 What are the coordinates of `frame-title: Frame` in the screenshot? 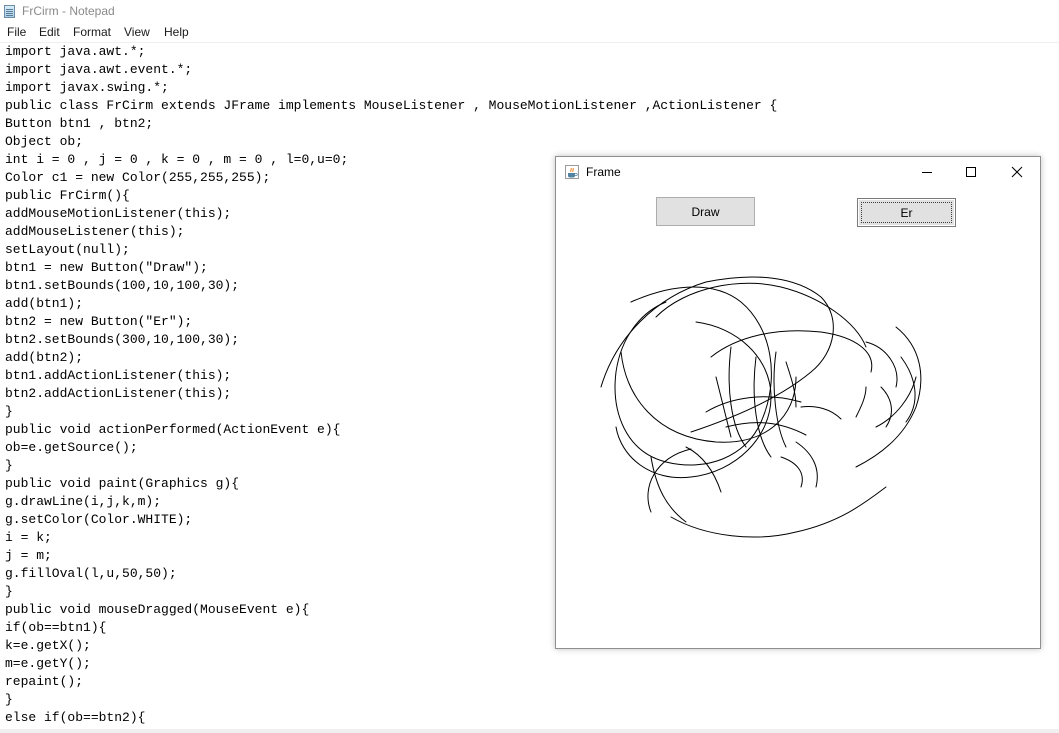 It's located at (603, 172).